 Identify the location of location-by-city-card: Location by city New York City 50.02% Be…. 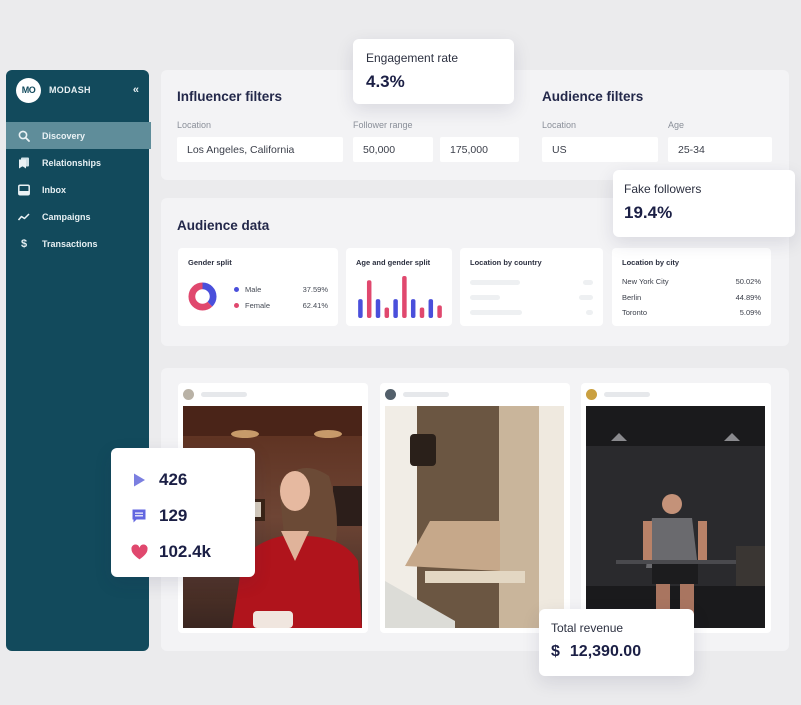
(691, 287).